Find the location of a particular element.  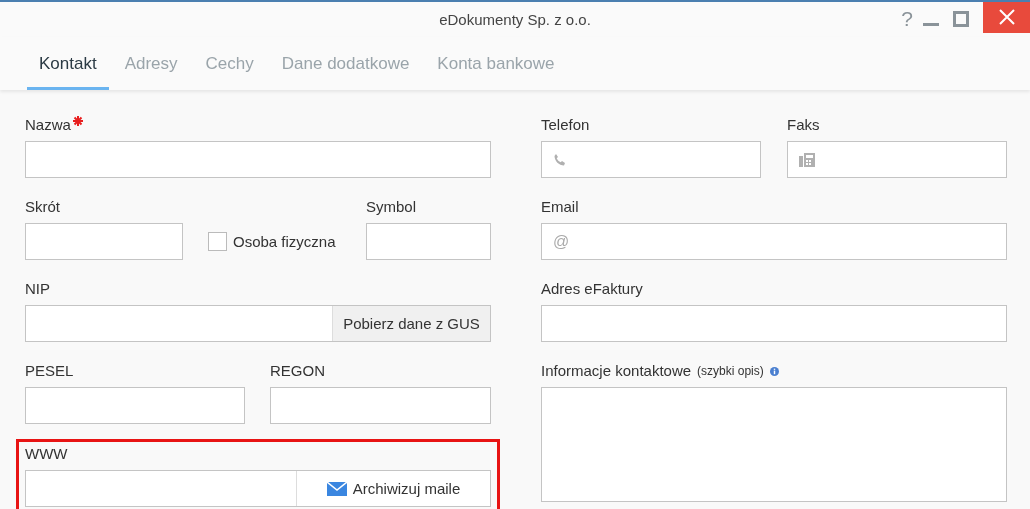

help-button: ? is located at coordinates (907, 18).